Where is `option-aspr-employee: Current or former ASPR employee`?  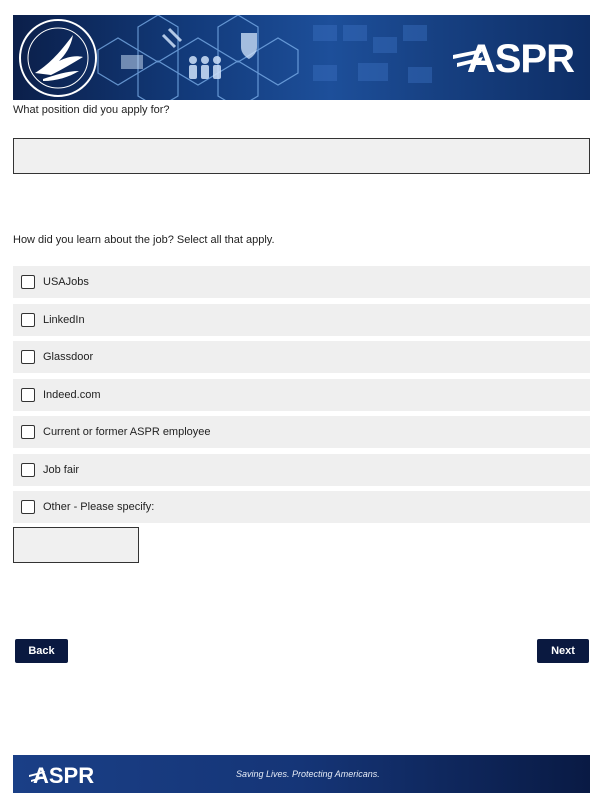 option-aspr-employee: Current or former ASPR employee is located at coordinates (301, 432).